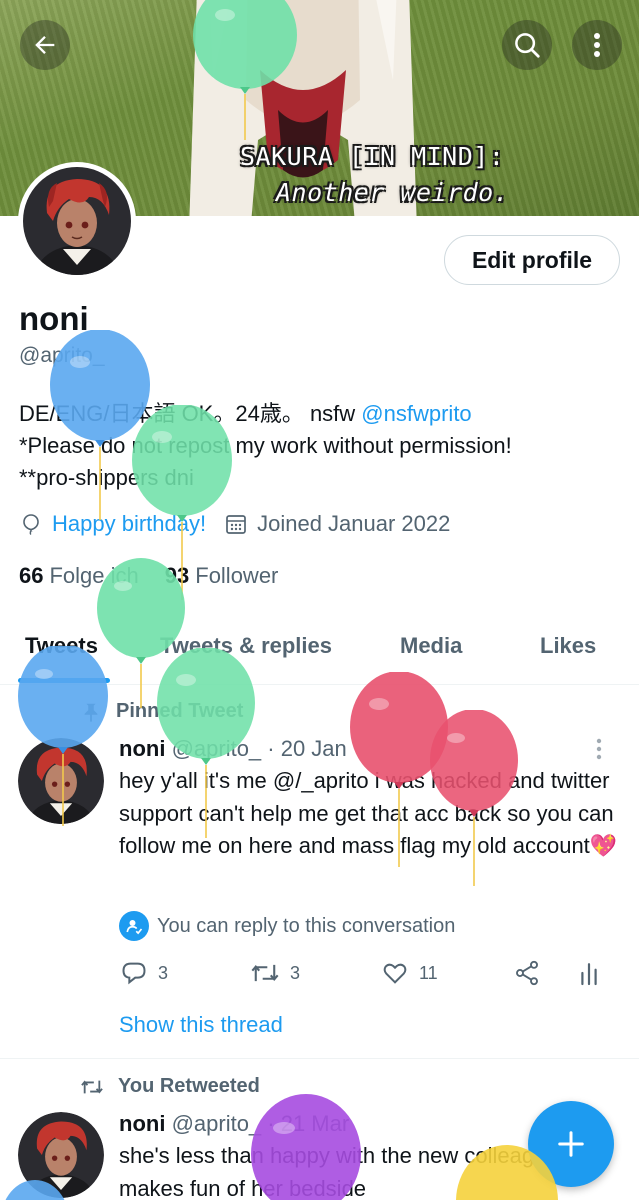 The image size is (639, 1200). Describe the element at coordinates (532, 260) in the screenshot. I see `edit-profile-button: Edit profile` at that location.